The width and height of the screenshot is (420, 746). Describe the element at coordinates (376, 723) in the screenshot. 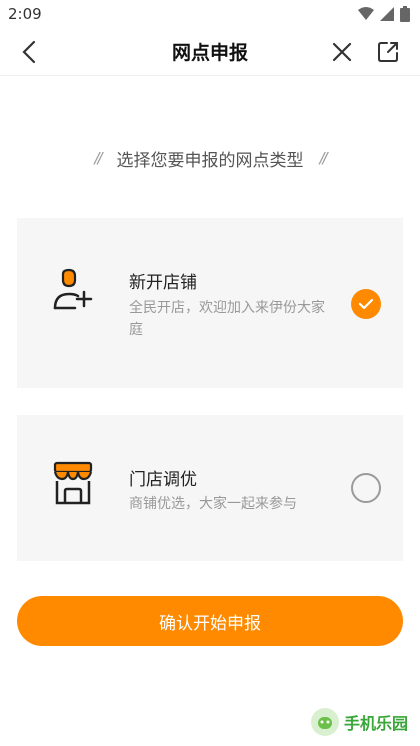

I see `watermark-text: 手机乐园` at that location.